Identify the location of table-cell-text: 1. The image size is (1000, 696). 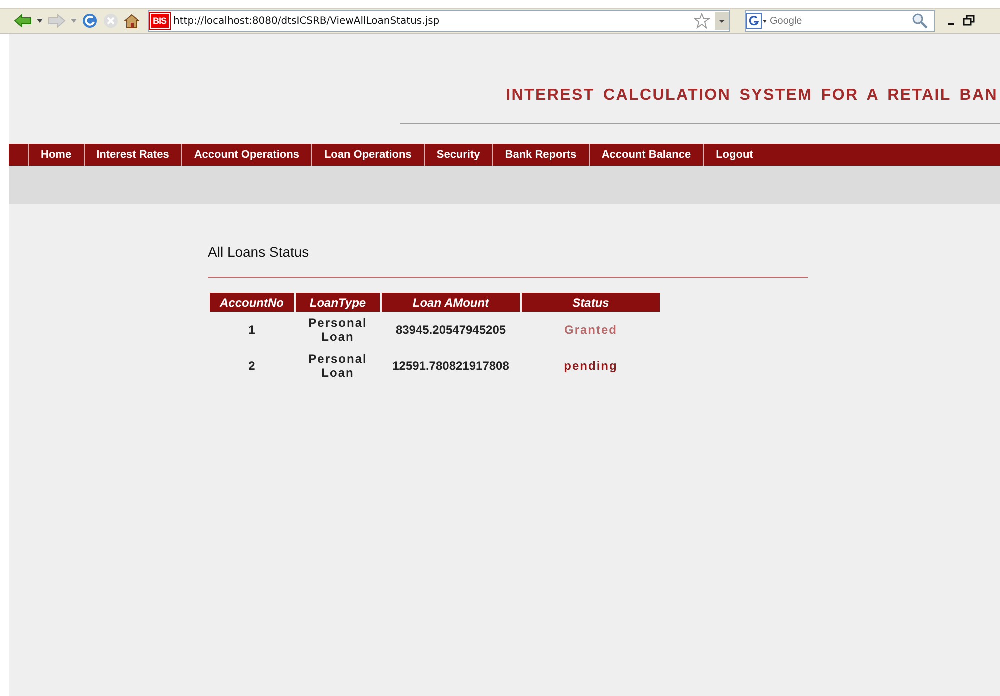
(252, 330).